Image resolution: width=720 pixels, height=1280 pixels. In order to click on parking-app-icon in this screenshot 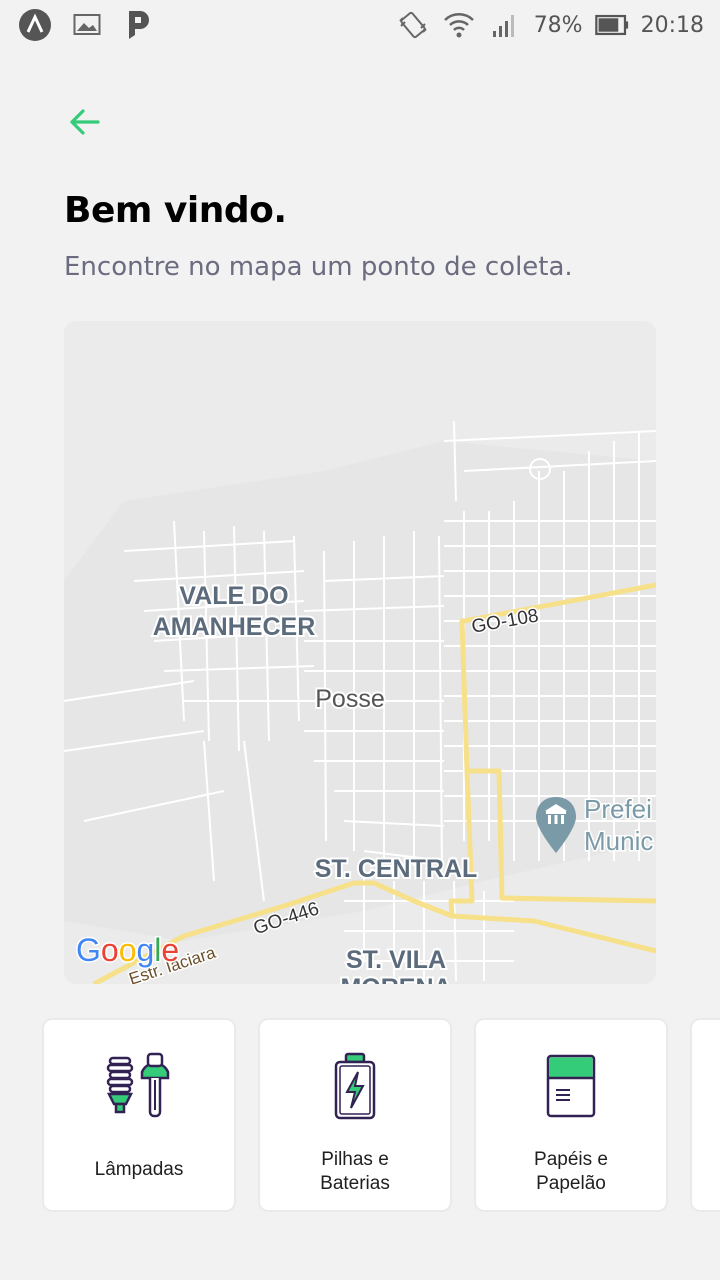, I will do `click(139, 25)`.